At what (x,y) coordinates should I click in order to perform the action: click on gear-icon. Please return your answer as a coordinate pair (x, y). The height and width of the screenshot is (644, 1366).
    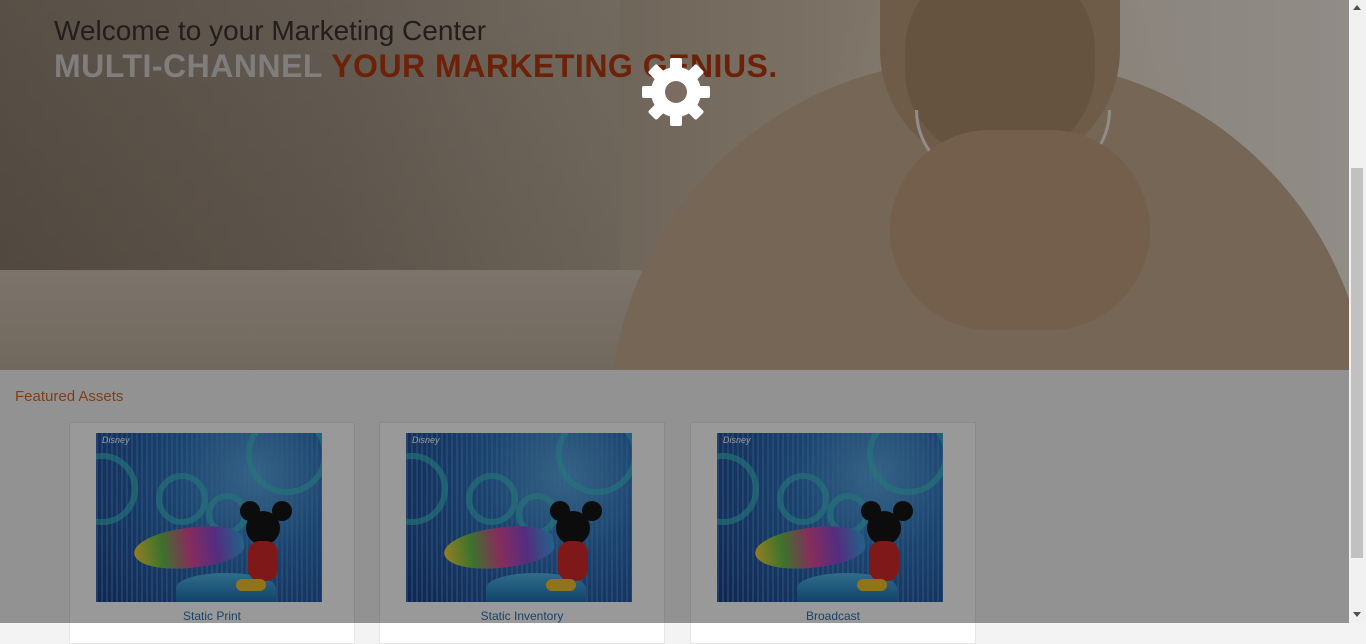
    Looking at the image, I should click on (676, 92).